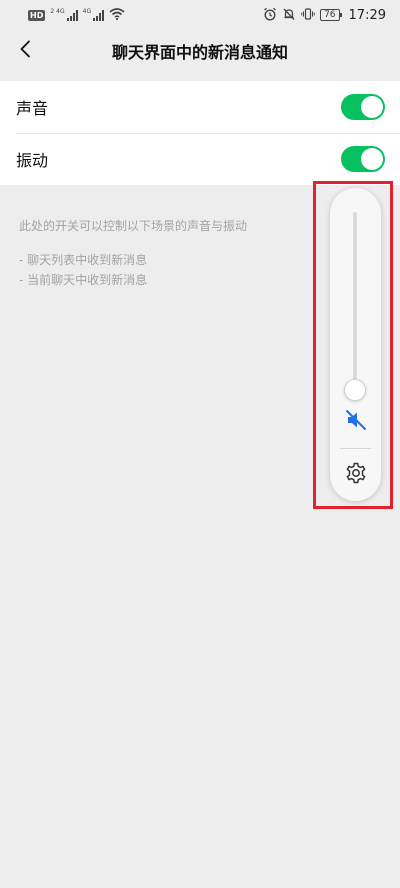 The height and width of the screenshot is (888, 400). I want to click on status-left: HD 2 4G 4G, so click(76, 15).